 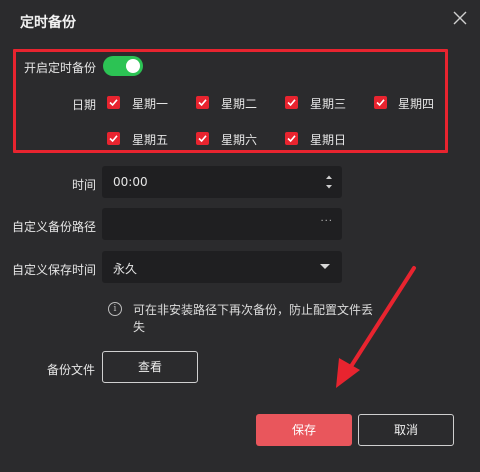 I want to click on retention-value: 永久, so click(x=125, y=269).